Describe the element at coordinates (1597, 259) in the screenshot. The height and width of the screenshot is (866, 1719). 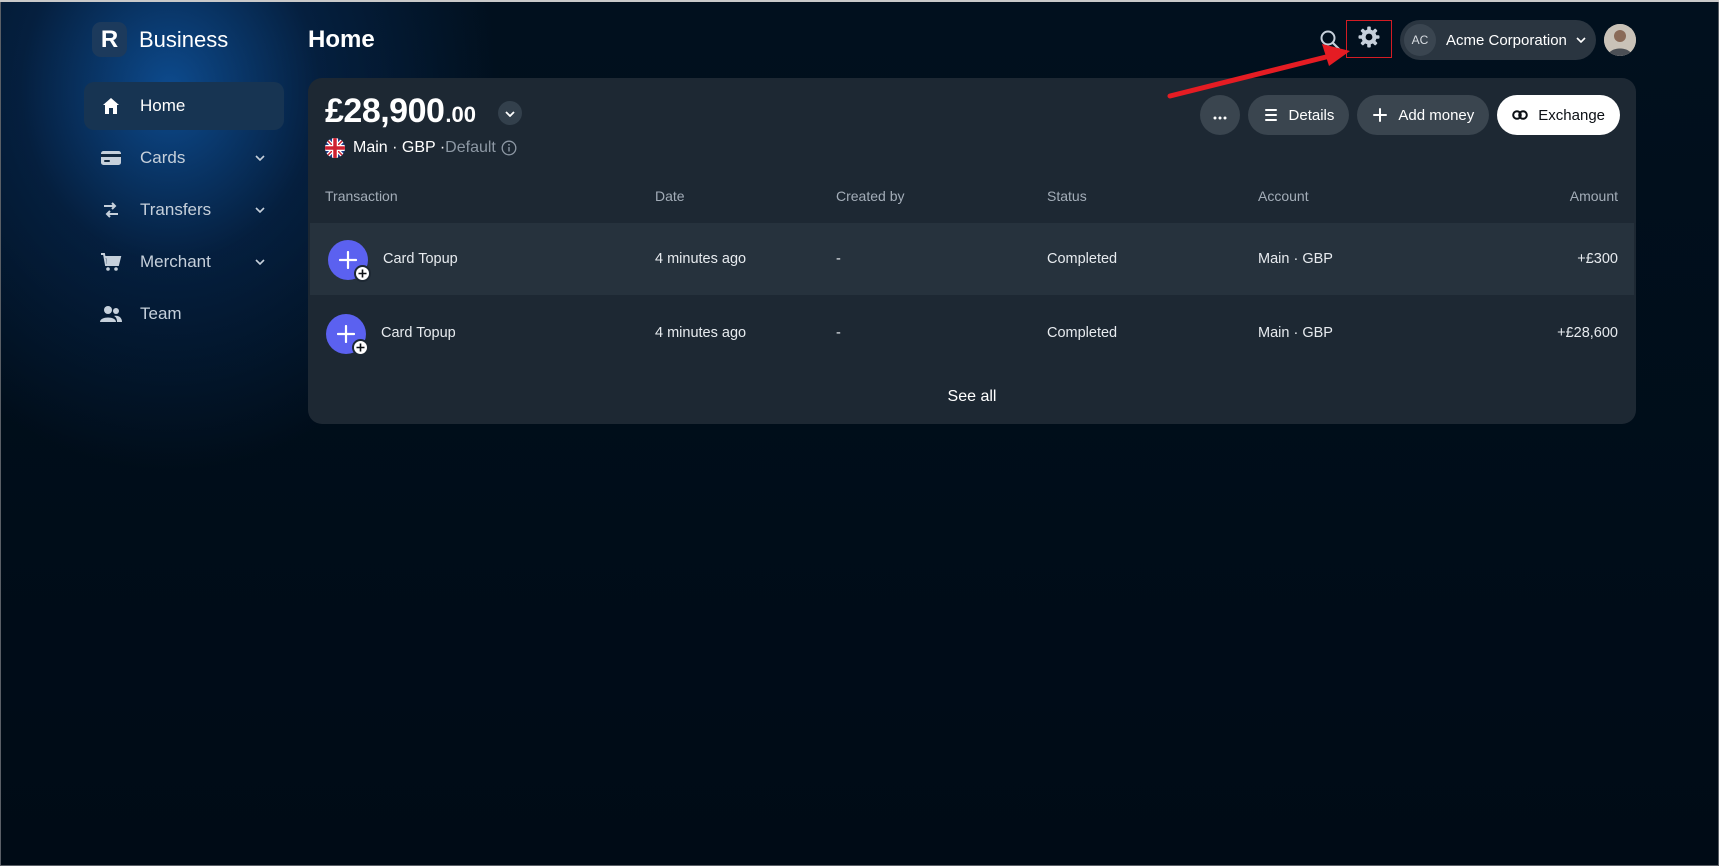
I see `transaction-amount: +£300` at that location.